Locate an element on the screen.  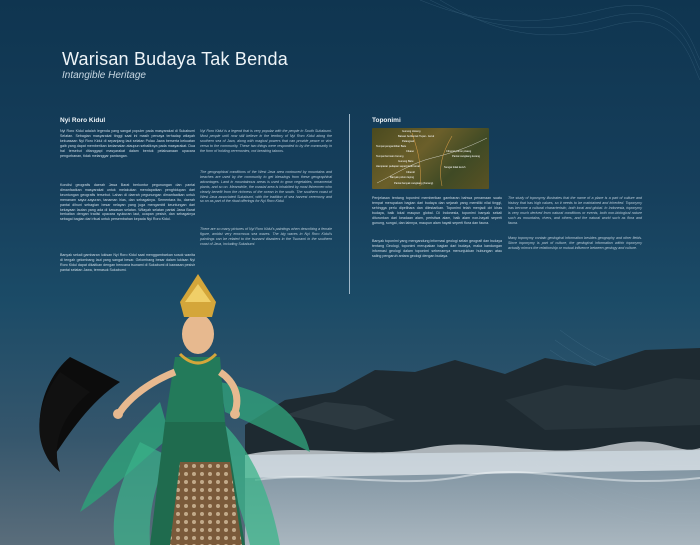
map-label-4: Tempat pengambilan Batu is located at coordinates (391, 146).